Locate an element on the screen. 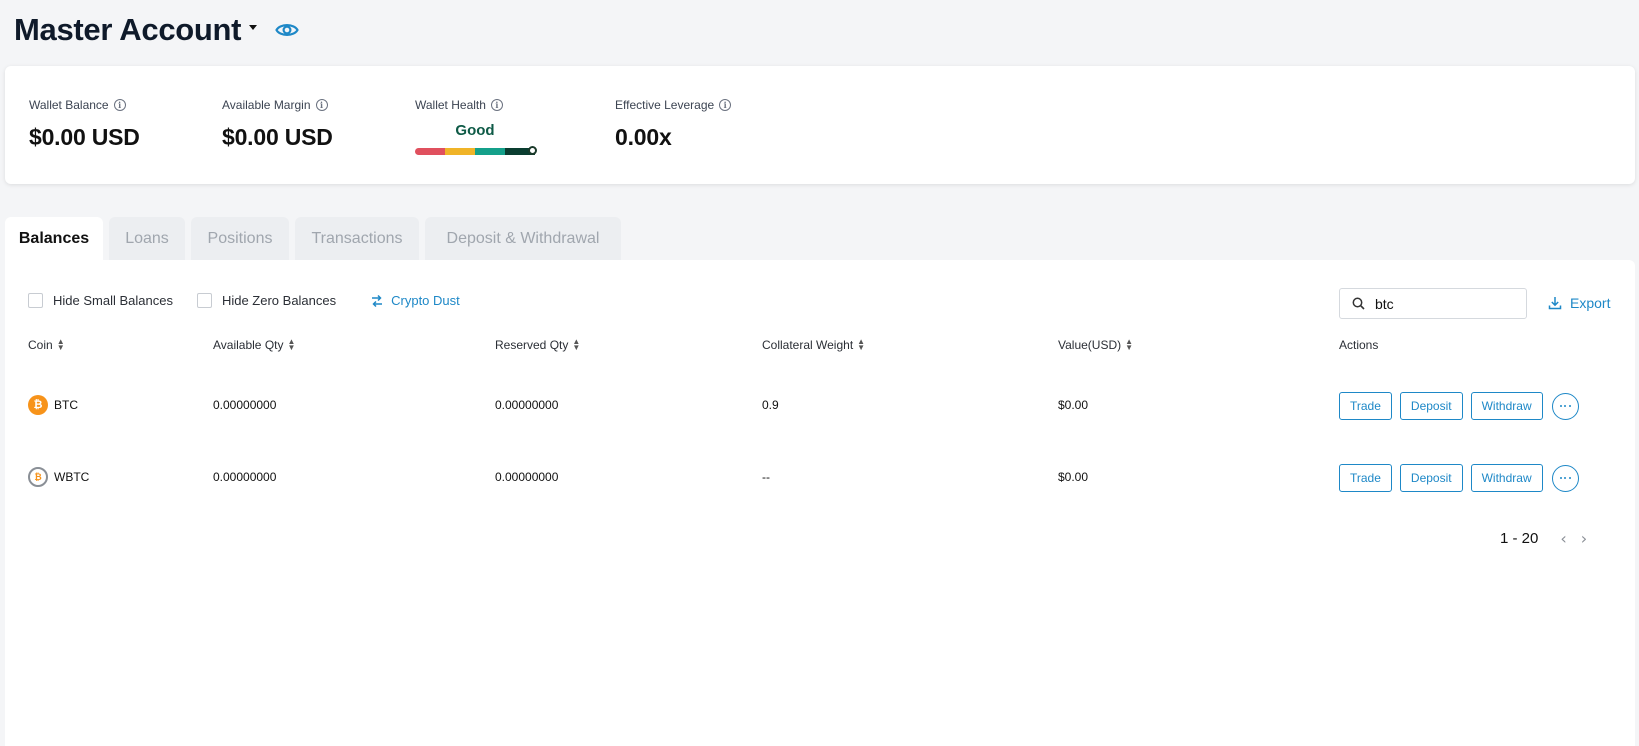 Image resolution: width=1639 pixels, height=746 pixels. available-margin-label: Available Margin is located at coordinates (266, 105).